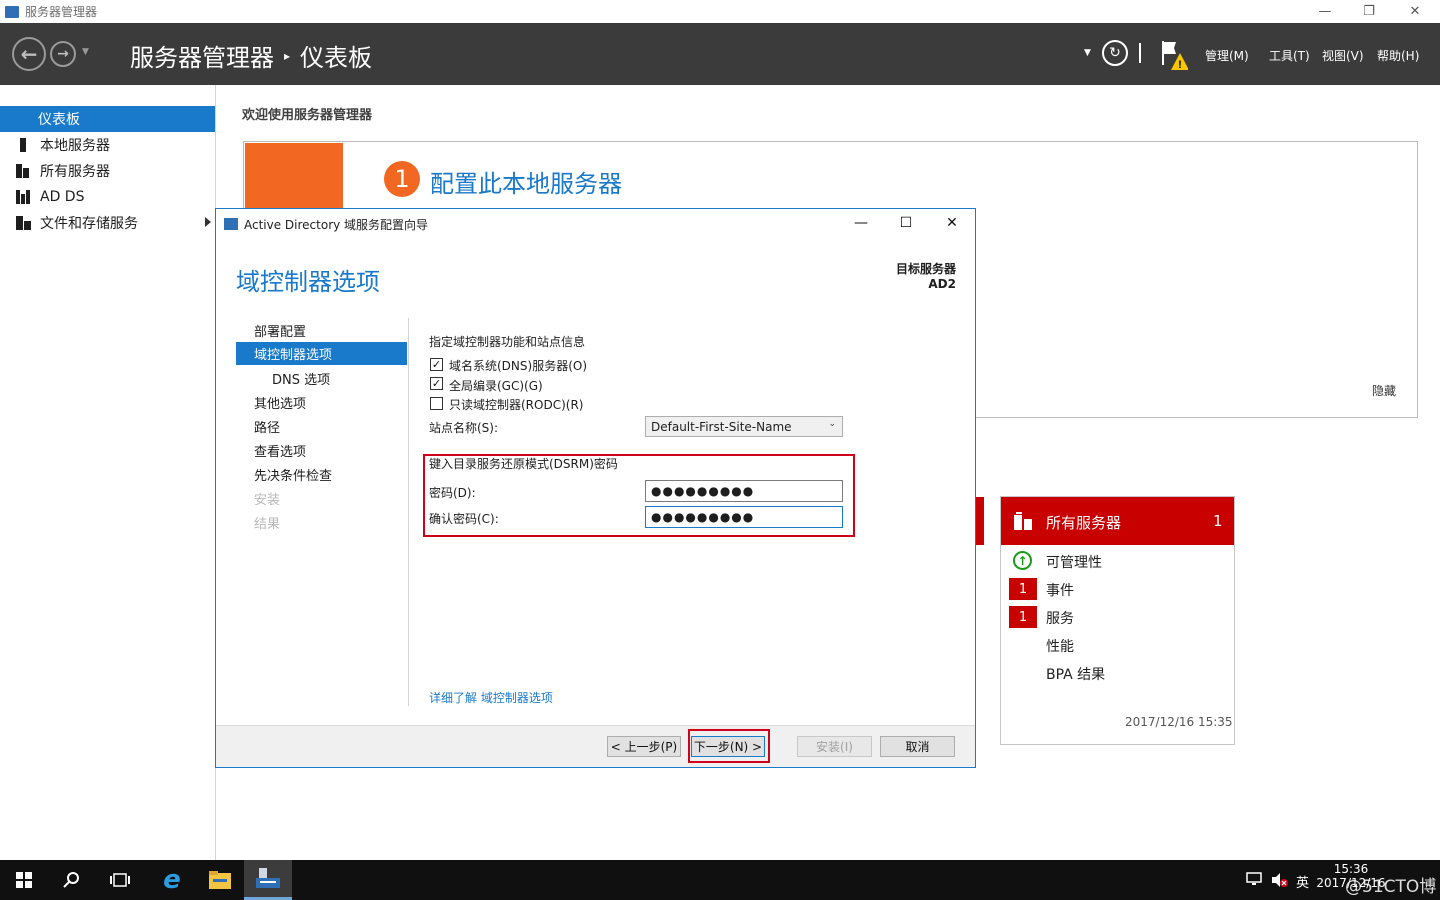 The height and width of the screenshot is (900, 1440). I want to click on search-icon, so click(72, 880).